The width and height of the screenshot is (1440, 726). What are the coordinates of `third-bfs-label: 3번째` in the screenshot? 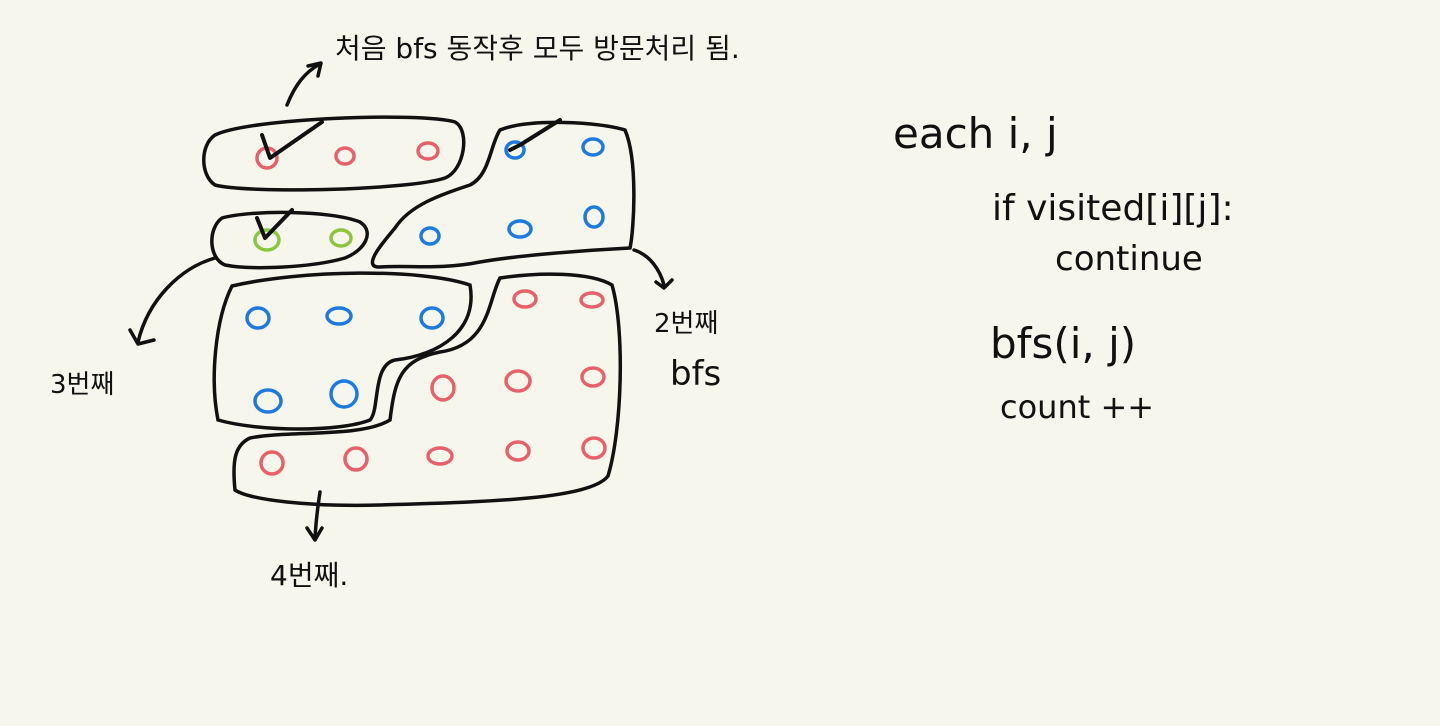 It's located at (82, 385).